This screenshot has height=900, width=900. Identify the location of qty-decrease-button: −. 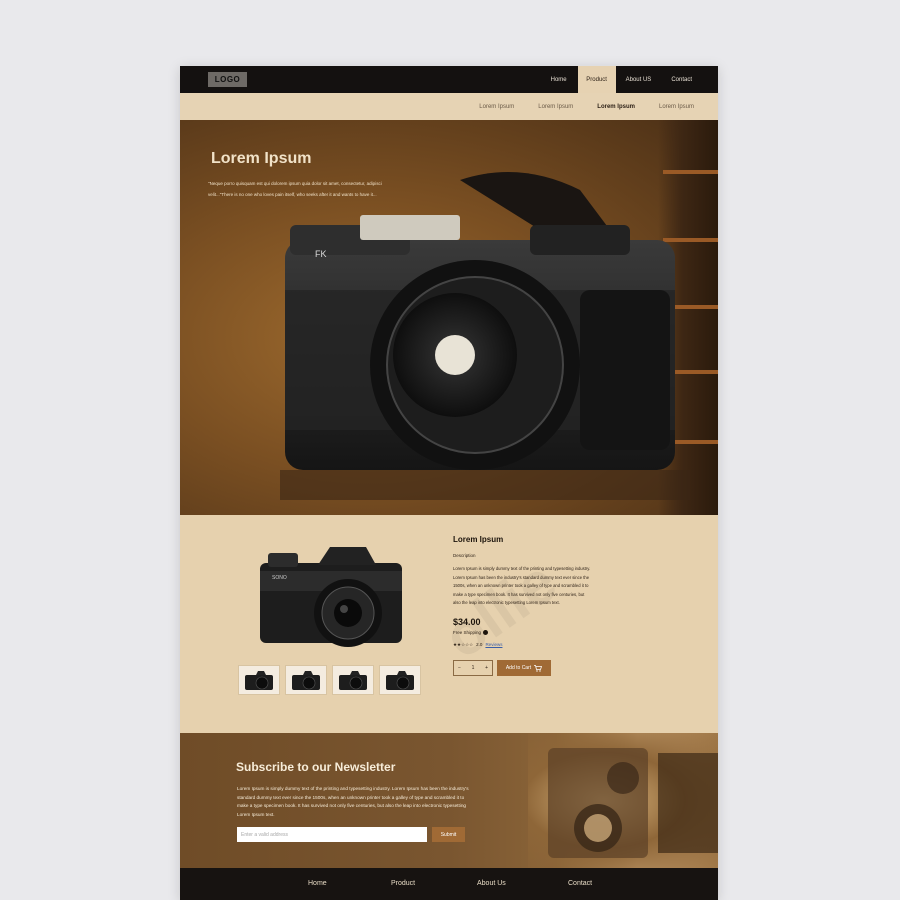
(459, 668).